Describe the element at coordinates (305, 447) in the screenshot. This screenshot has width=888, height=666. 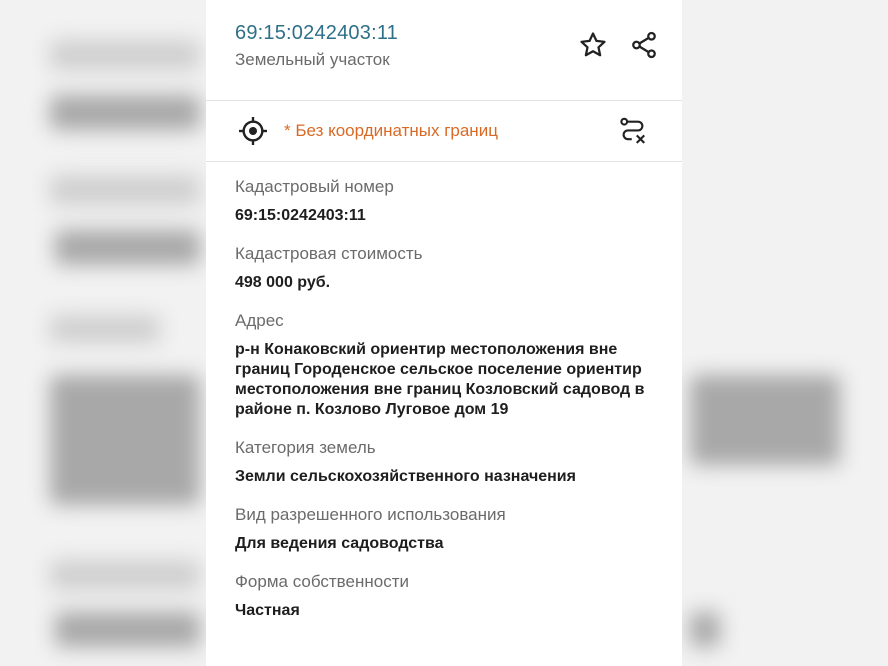
I see `field-label: Категория земель` at that location.